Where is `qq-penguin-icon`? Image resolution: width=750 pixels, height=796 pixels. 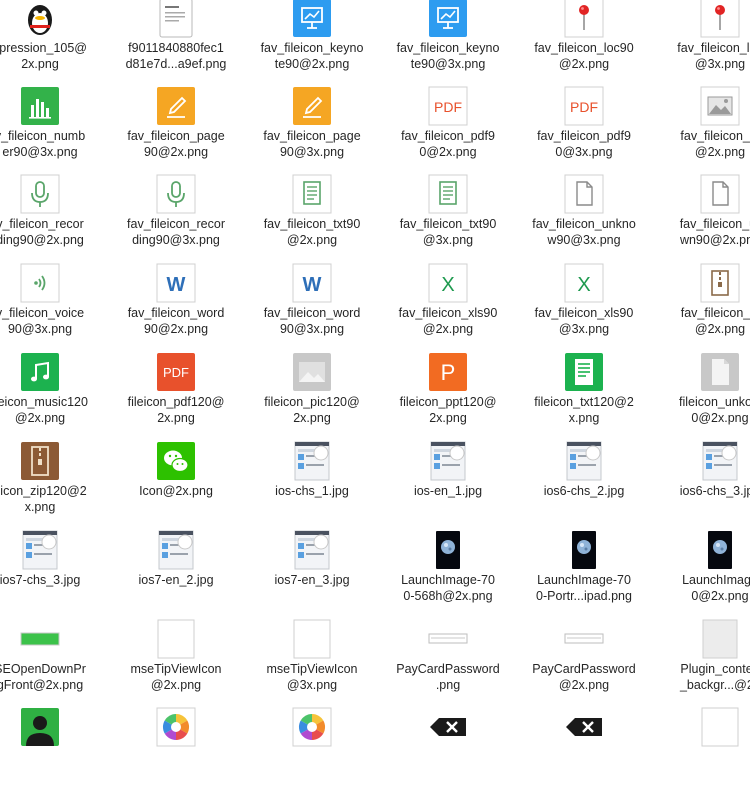 qq-penguin-icon is located at coordinates (40, 19).